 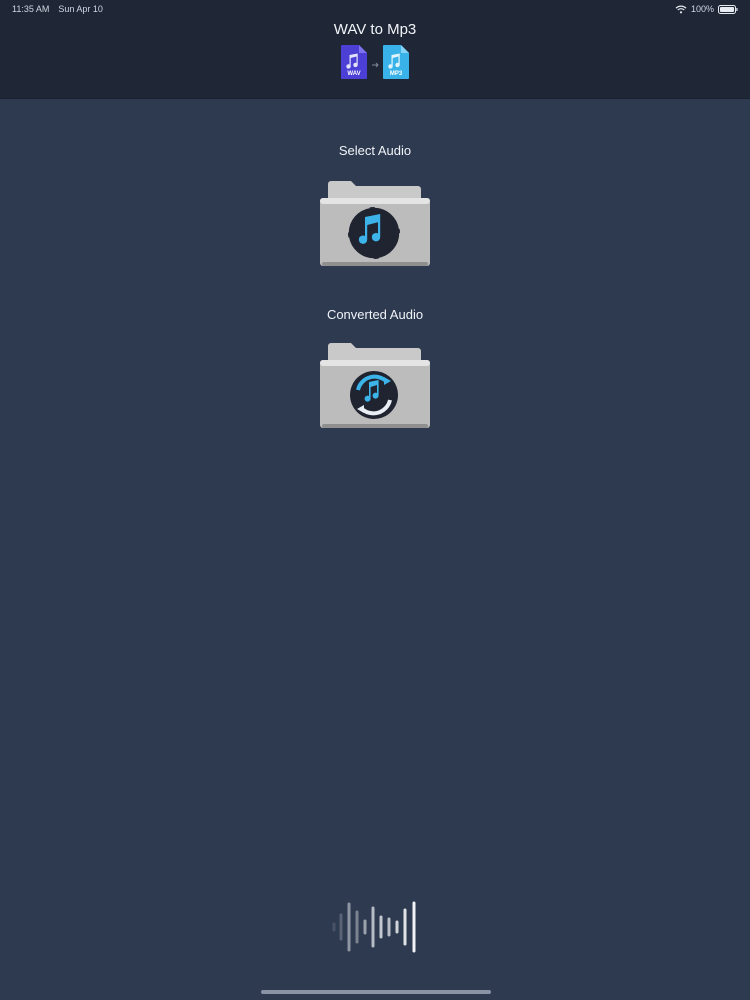 I want to click on wav-file-icon: WAV, so click(x=354, y=62).